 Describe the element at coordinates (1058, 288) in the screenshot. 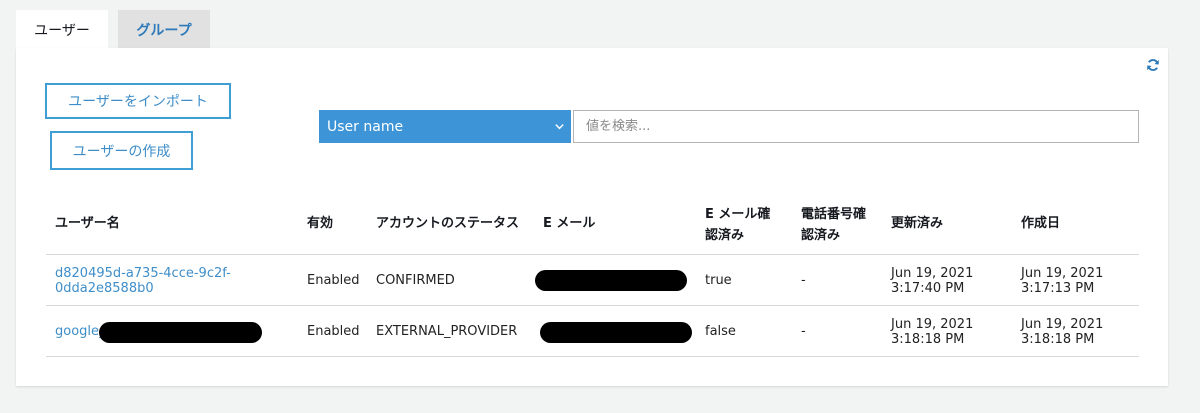

I see `created-time: 3:17:13 PM` at that location.